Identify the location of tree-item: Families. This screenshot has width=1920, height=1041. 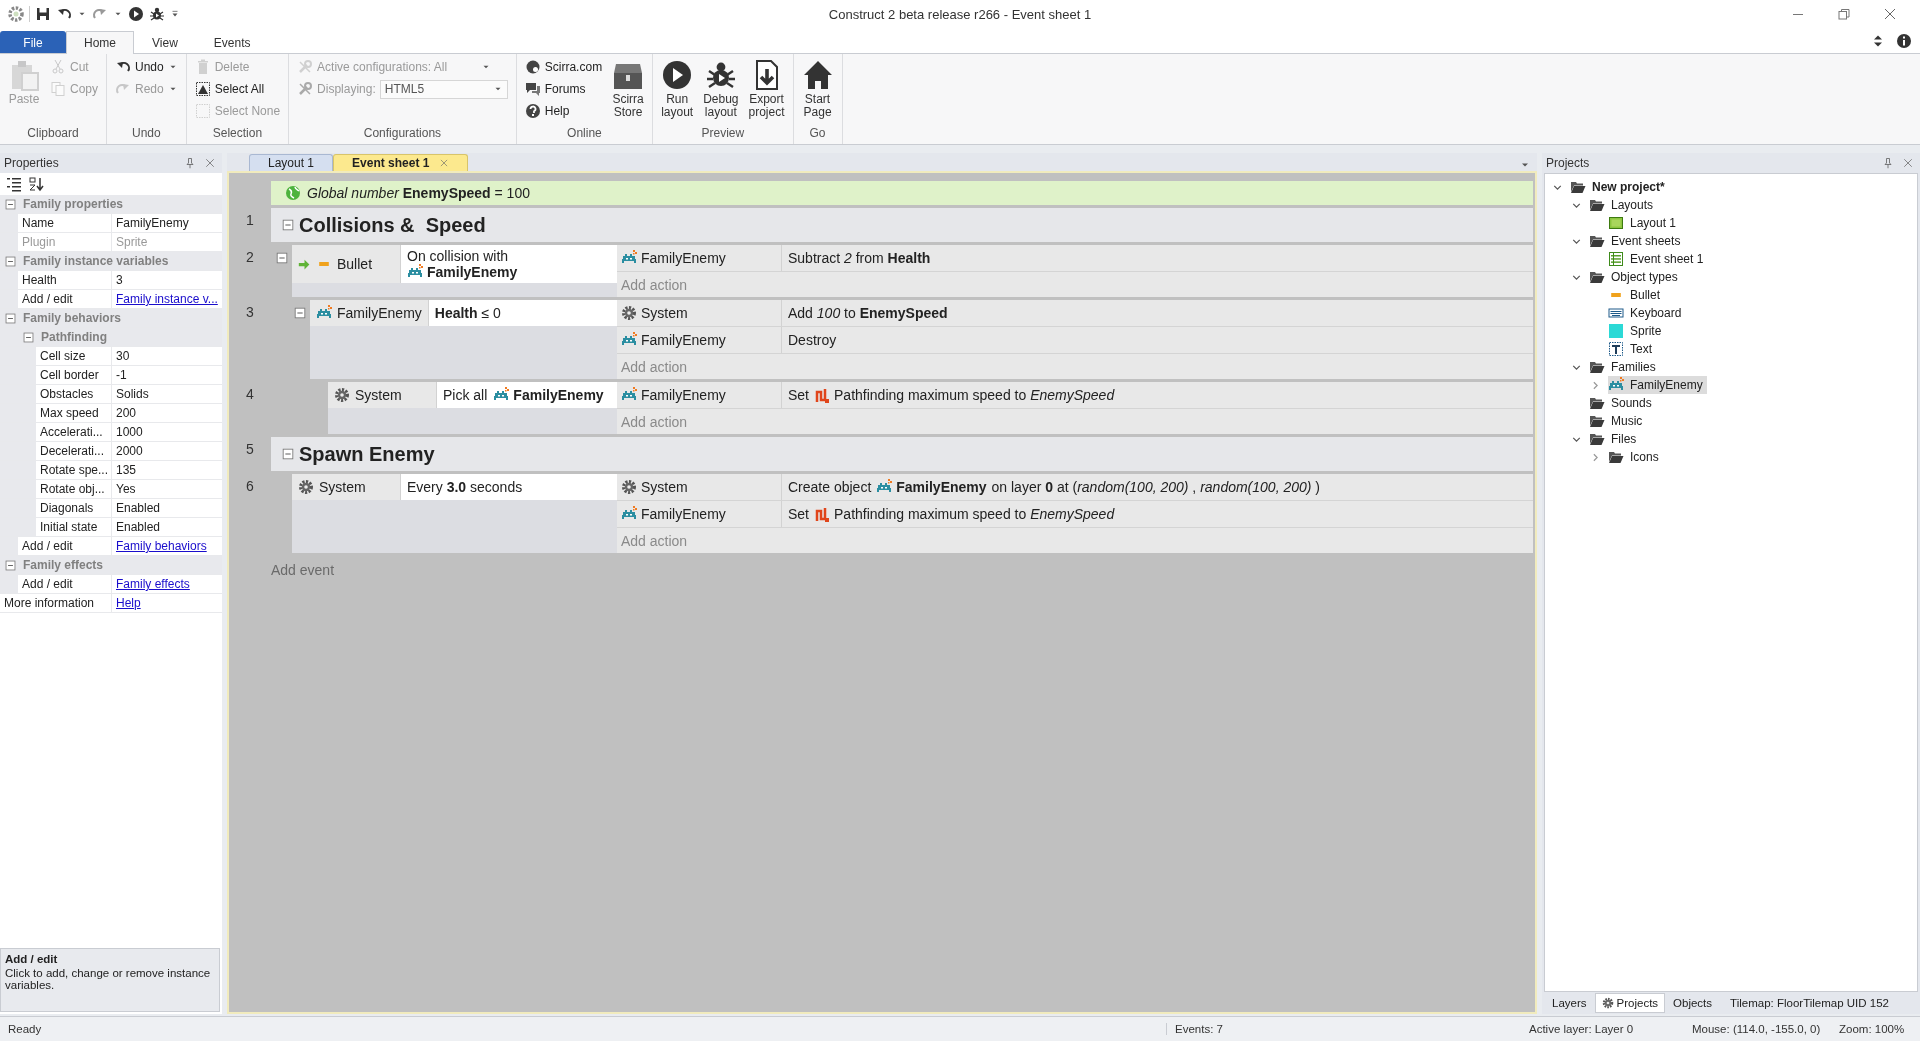
(1624, 367).